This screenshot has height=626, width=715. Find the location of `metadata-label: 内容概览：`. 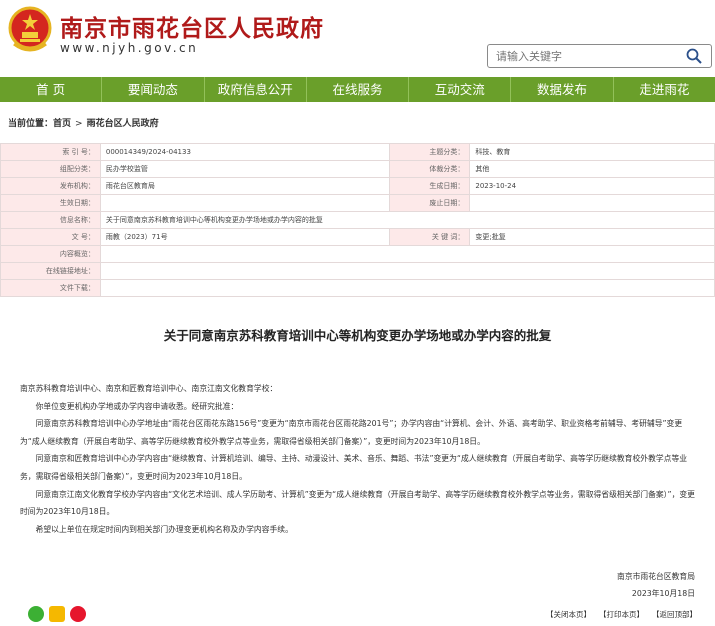

metadata-label: 内容概览： is located at coordinates (50, 254).